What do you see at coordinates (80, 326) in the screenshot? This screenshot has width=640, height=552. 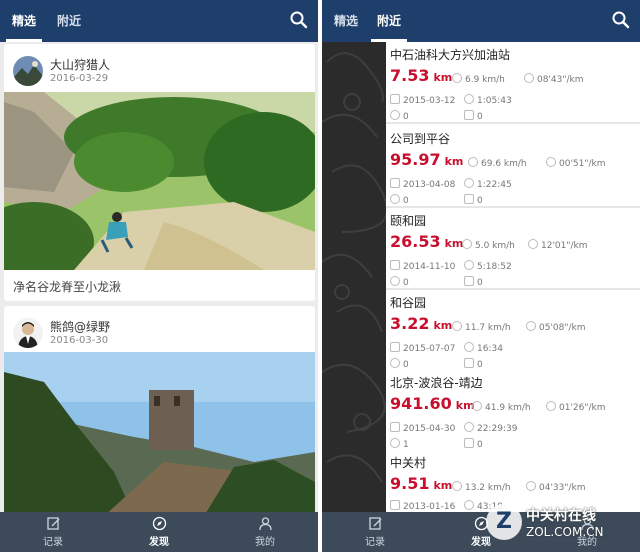 I see `post-author: 熊鸽@绿野` at bounding box center [80, 326].